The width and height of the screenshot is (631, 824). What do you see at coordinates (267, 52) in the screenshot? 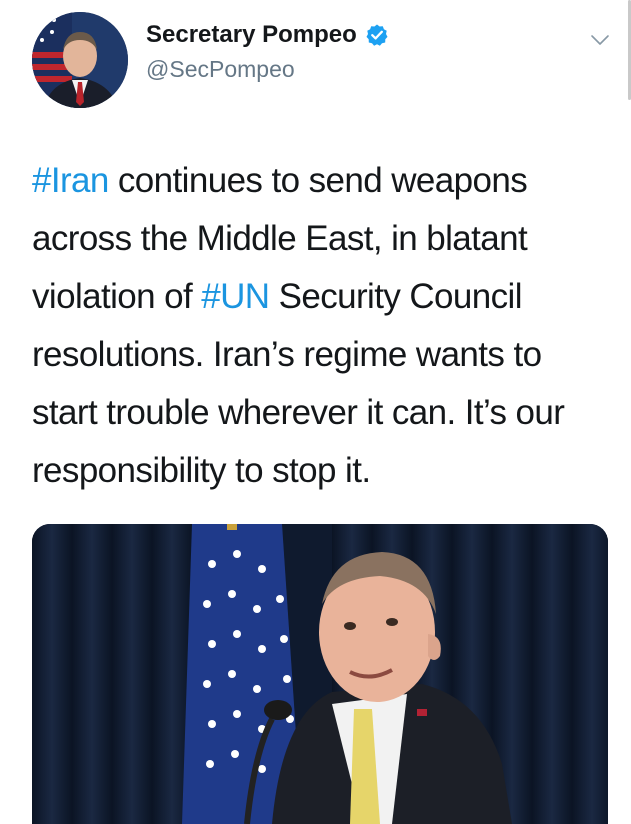
I see `author-name-block: Secretary Pompeo @SecPompeo` at bounding box center [267, 52].